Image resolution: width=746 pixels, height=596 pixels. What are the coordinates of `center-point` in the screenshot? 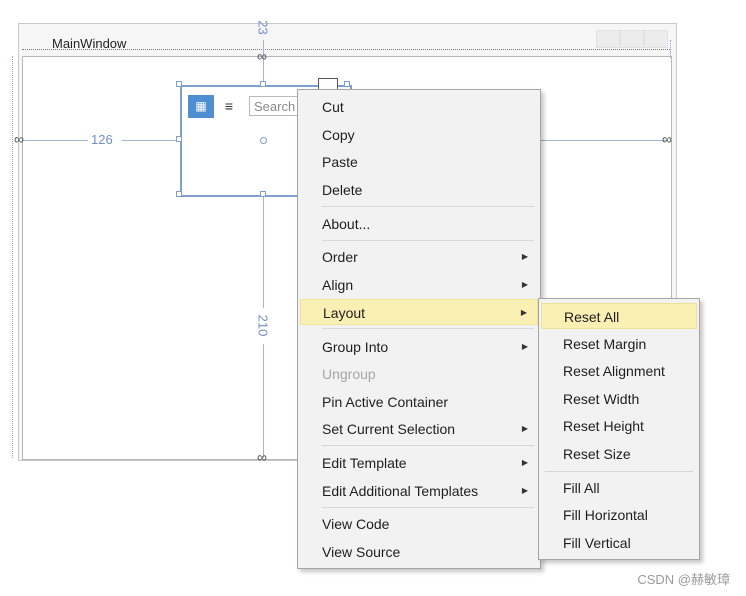 It's located at (263, 140).